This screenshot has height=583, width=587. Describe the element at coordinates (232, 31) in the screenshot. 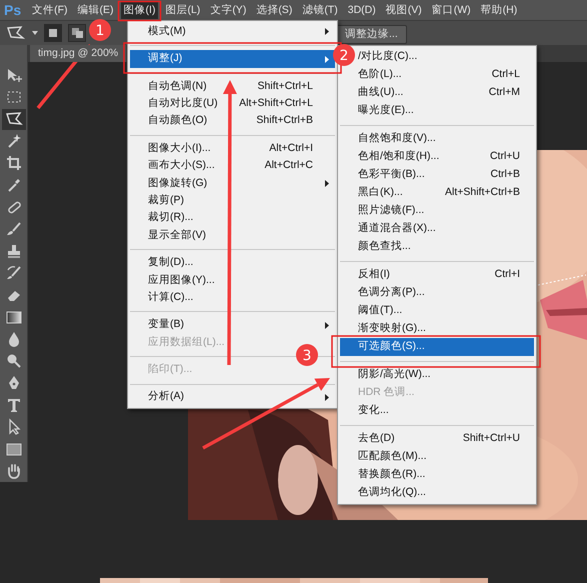

I see `menu-item: 模式(M)` at that location.